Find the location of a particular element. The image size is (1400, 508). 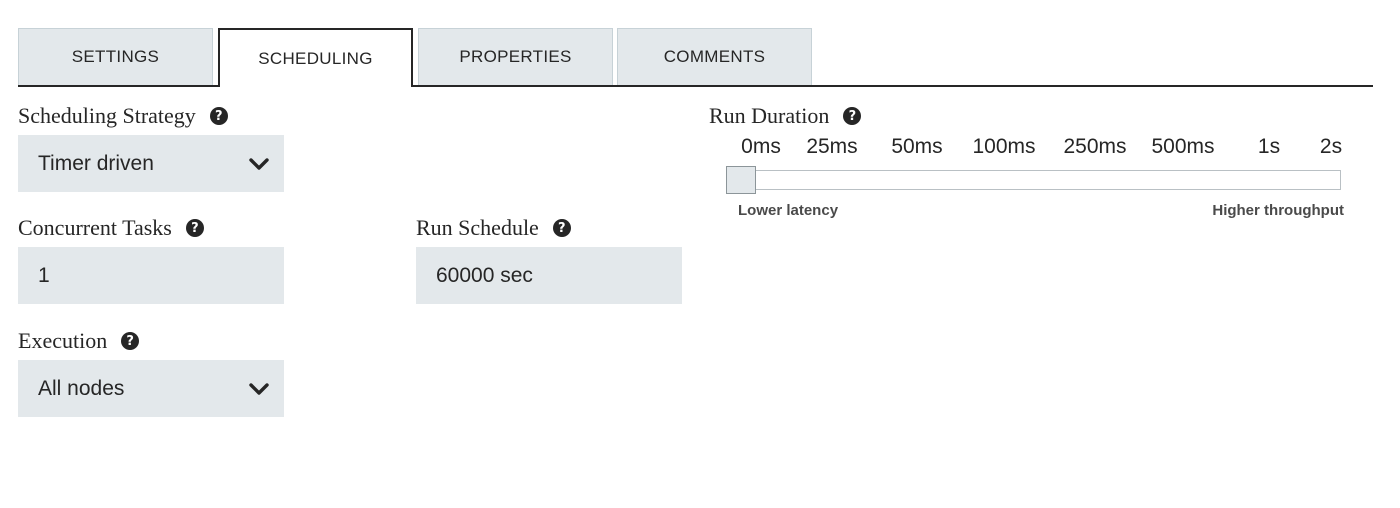

concurrent-tasks-input: 1 is located at coordinates (151, 275).